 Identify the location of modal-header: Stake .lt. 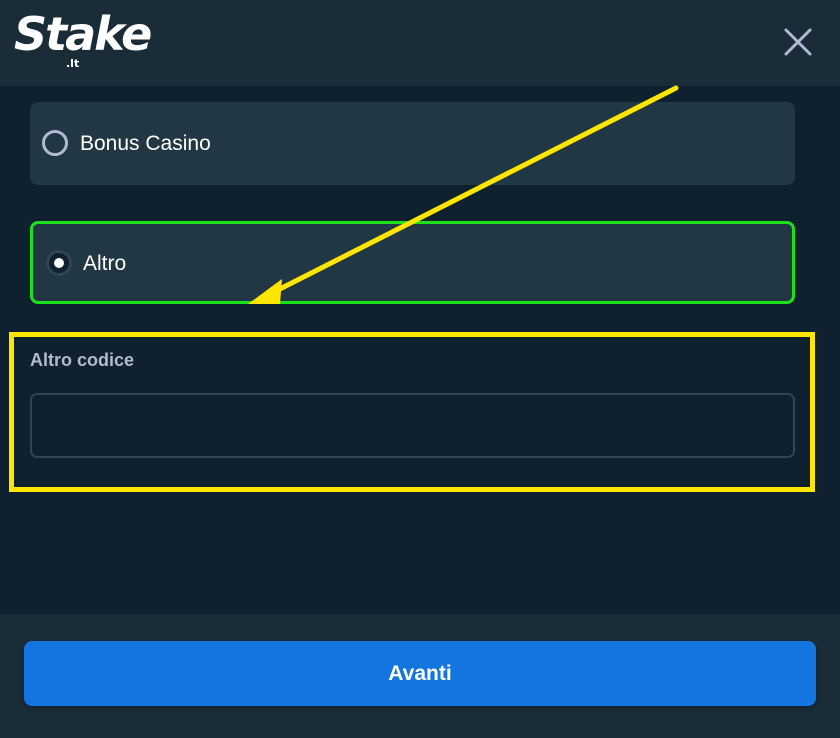
(420, 43).